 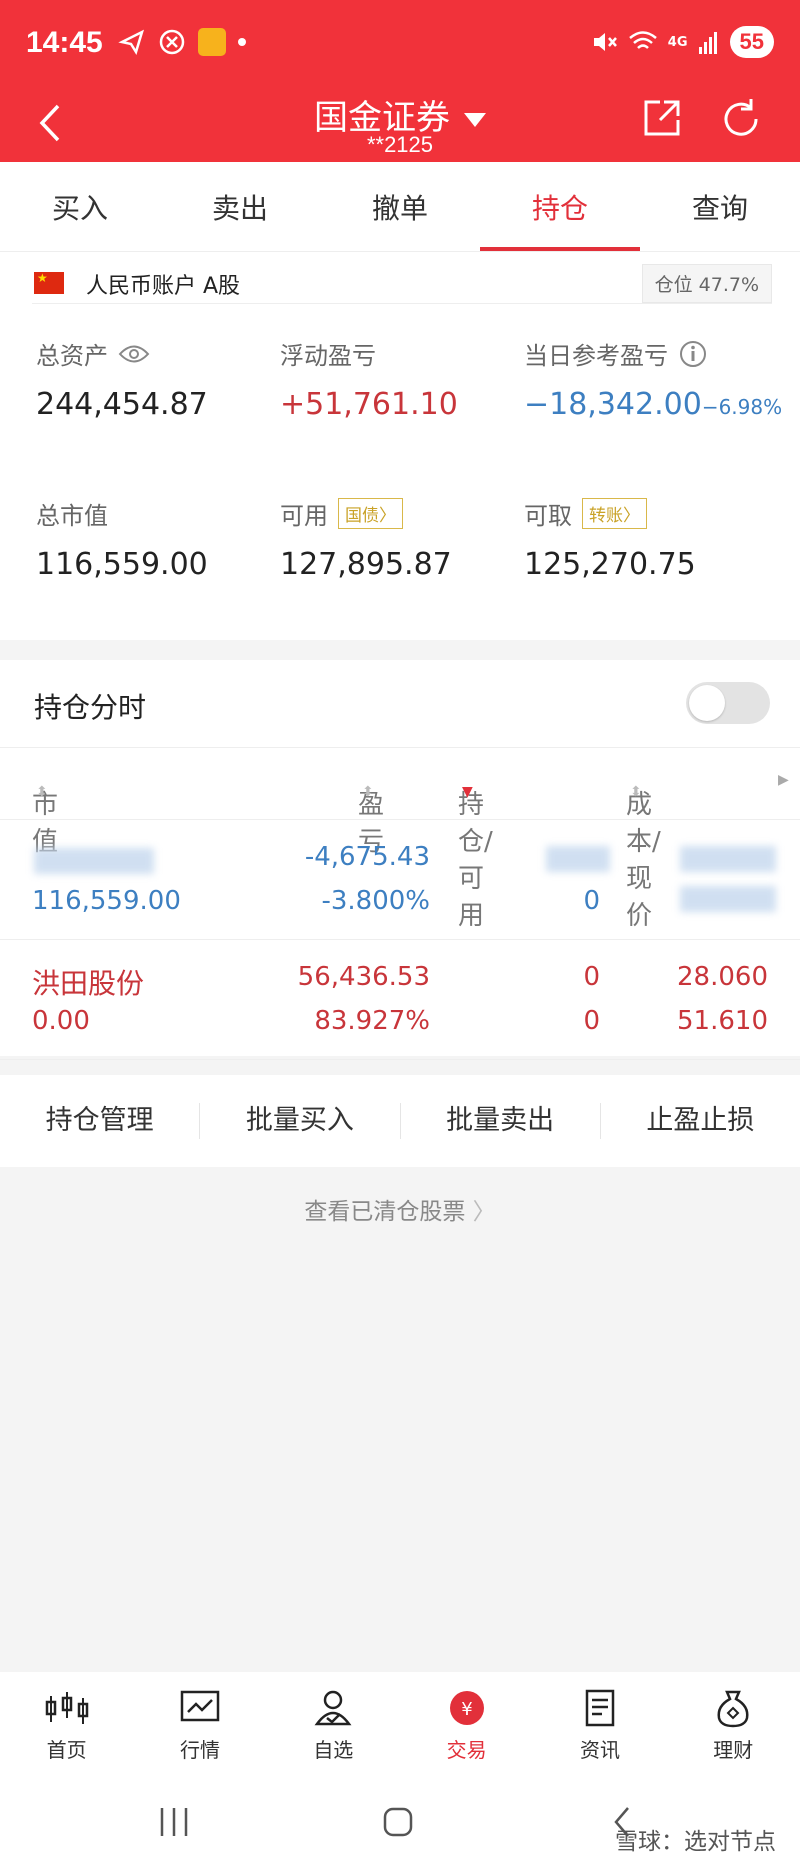 I want to click on notification-icons, so click(x=182, y=42).